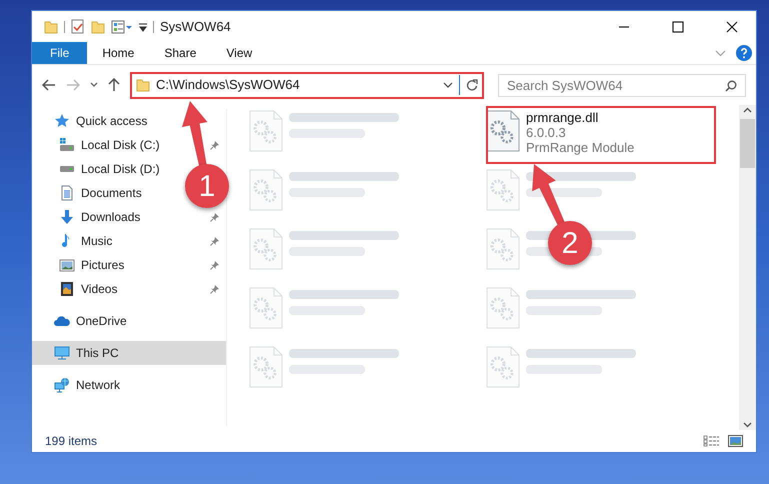 The width and height of the screenshot is (769, 484). I want to click on scroll-down-icon, so click(747, 425).